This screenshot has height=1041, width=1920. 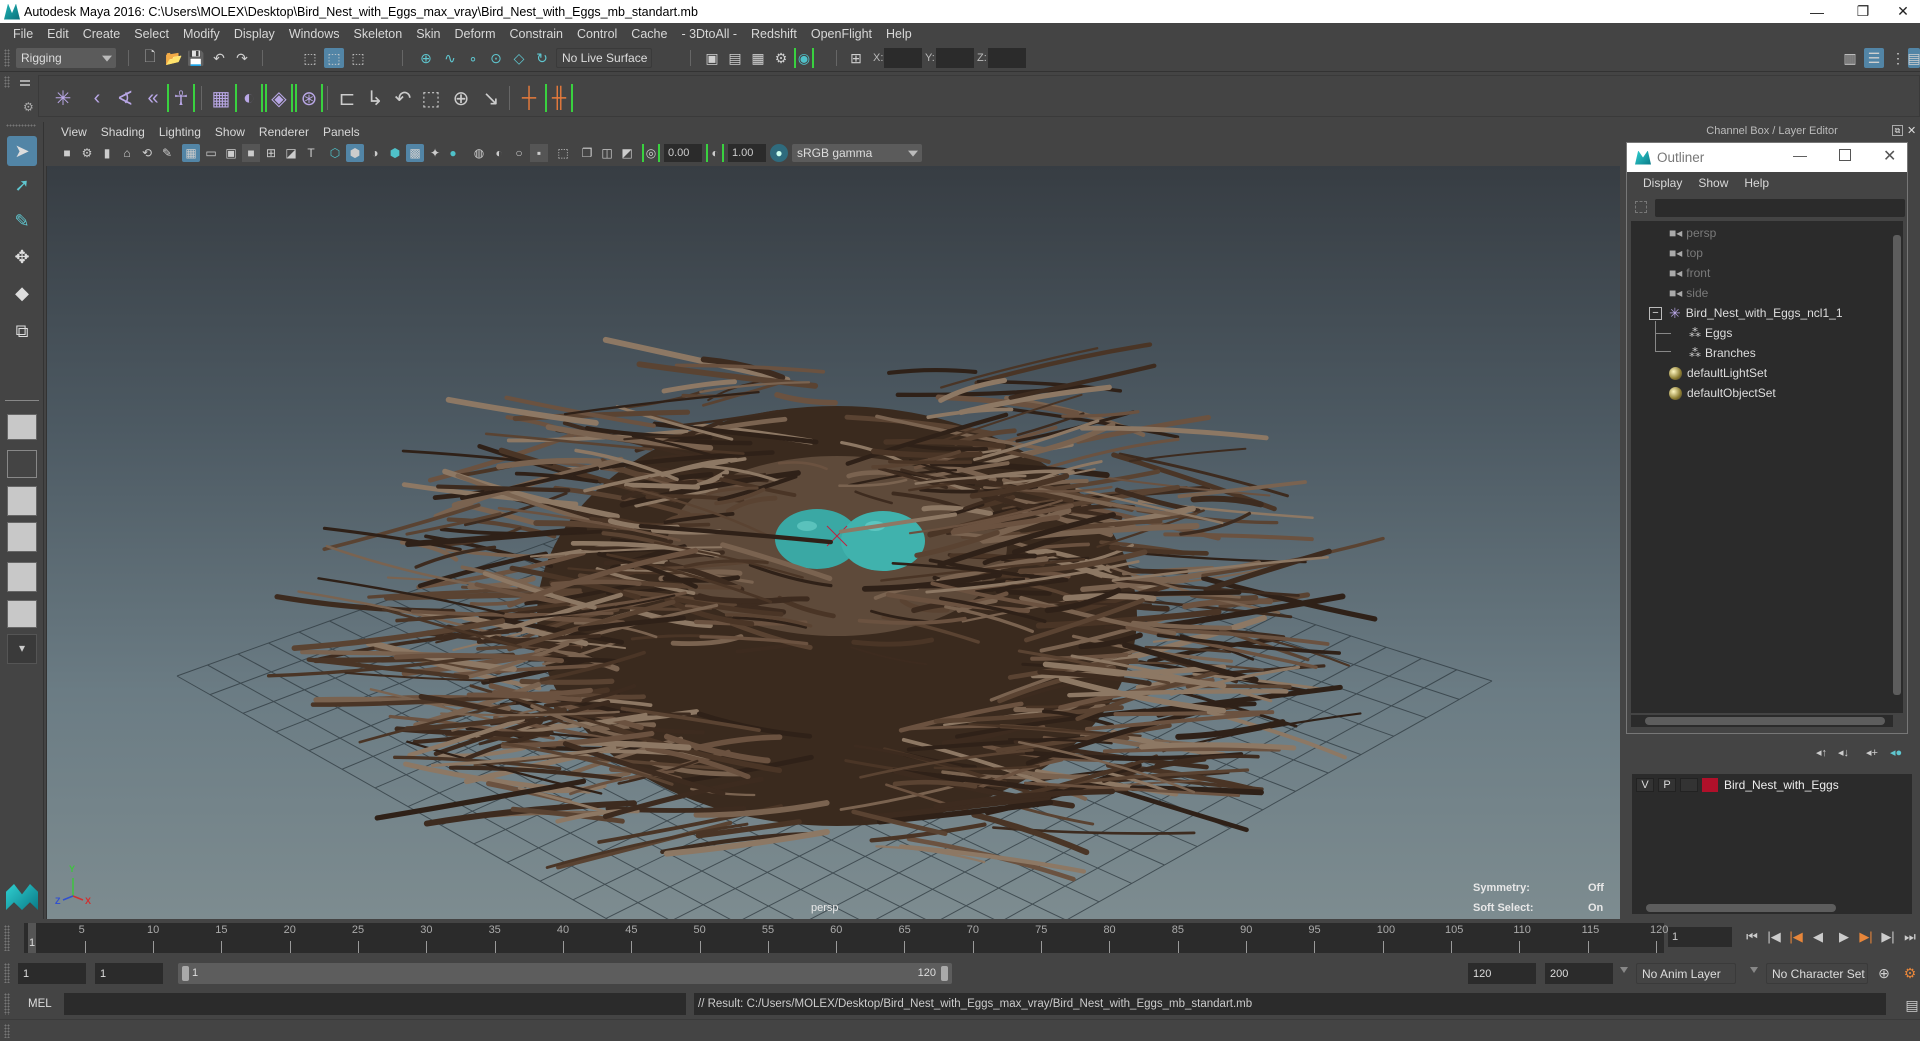 I want to click on drag-handle, so click(x=7, y=58).